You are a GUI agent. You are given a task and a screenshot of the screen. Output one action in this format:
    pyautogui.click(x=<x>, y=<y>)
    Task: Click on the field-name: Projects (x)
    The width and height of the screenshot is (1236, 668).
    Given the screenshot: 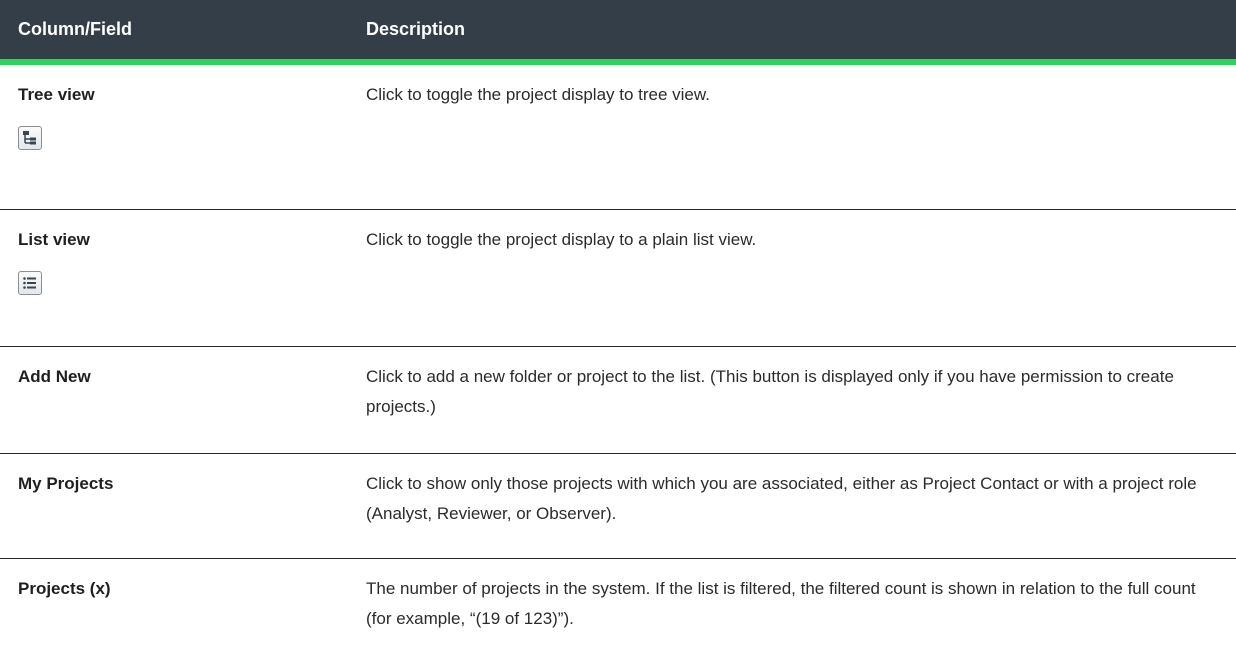 What is the action you would take?
    pyautogui.click(x=64, y=588)
    